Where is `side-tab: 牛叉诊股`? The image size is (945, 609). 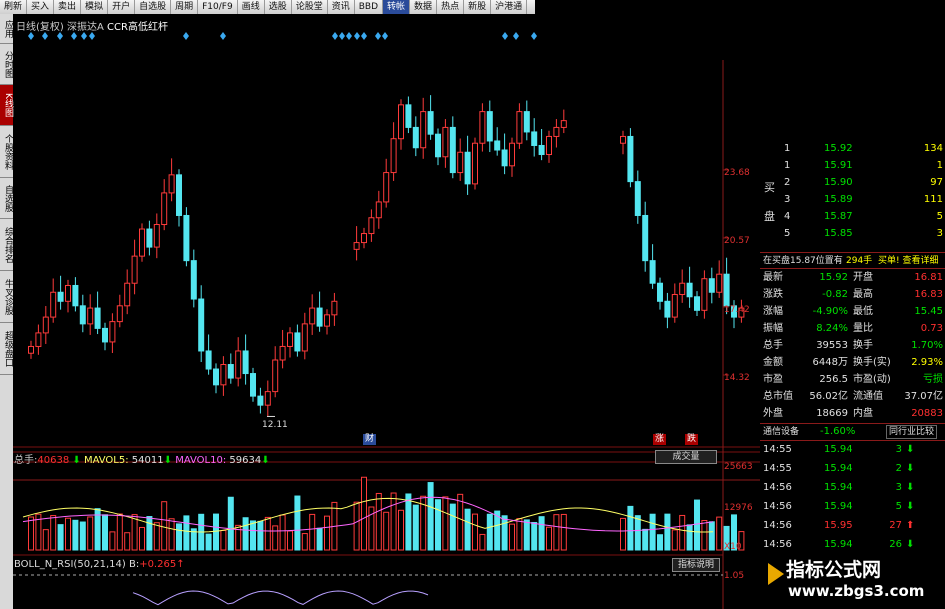
side-tab: 牛叉诊股 is located at coordinates (6, 297).